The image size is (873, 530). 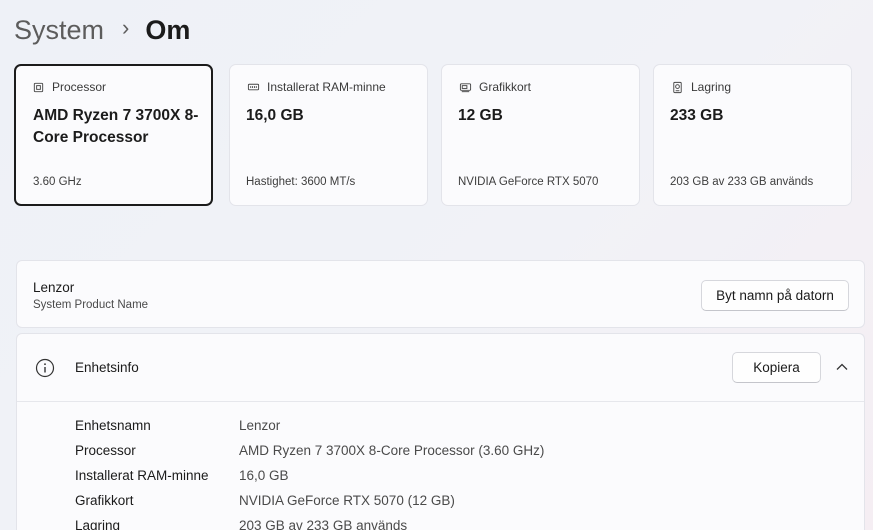 What do you see at coordinates (113, 425) in the screenshot?
I see `info-label: Enhetsnamn` at bounding box center [113, 425].